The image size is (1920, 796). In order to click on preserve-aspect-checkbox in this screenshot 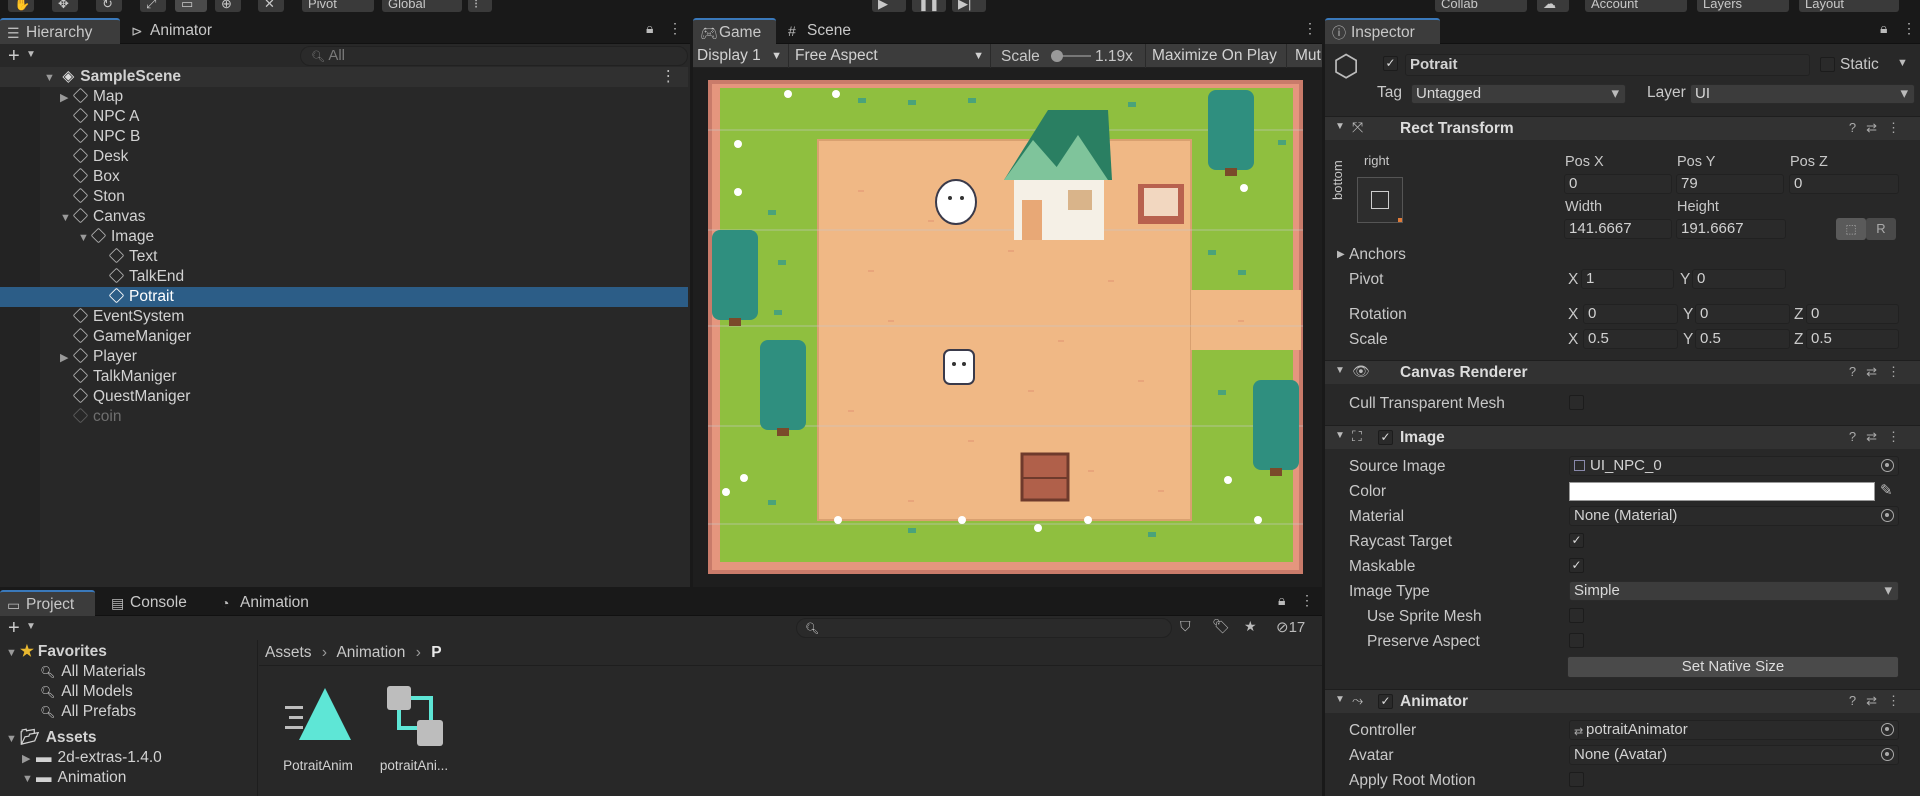, I will do `click(1576, 640)`.